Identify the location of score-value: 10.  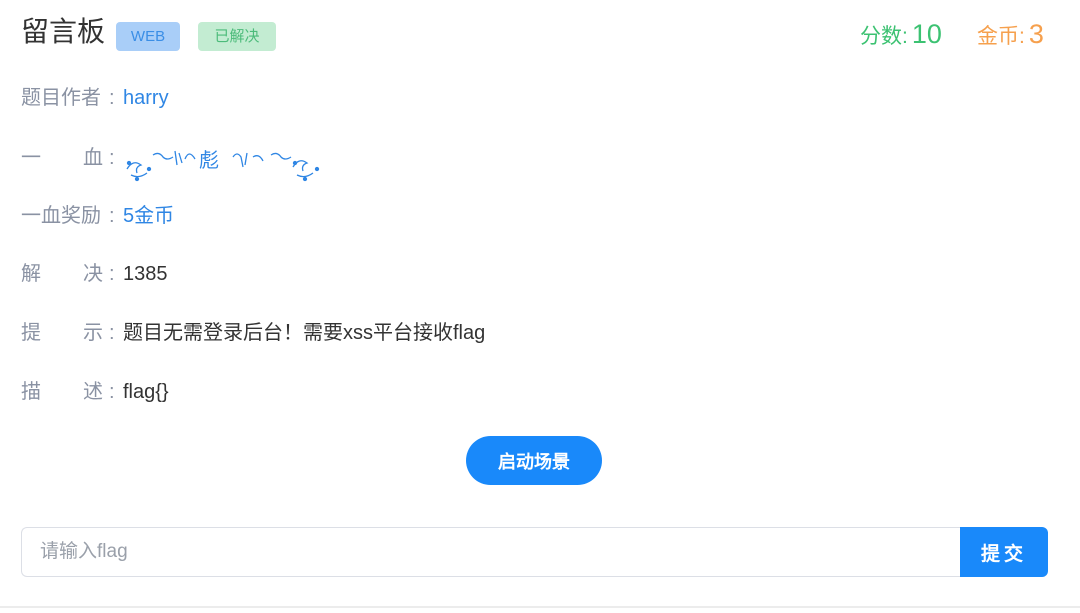
(926, 34).